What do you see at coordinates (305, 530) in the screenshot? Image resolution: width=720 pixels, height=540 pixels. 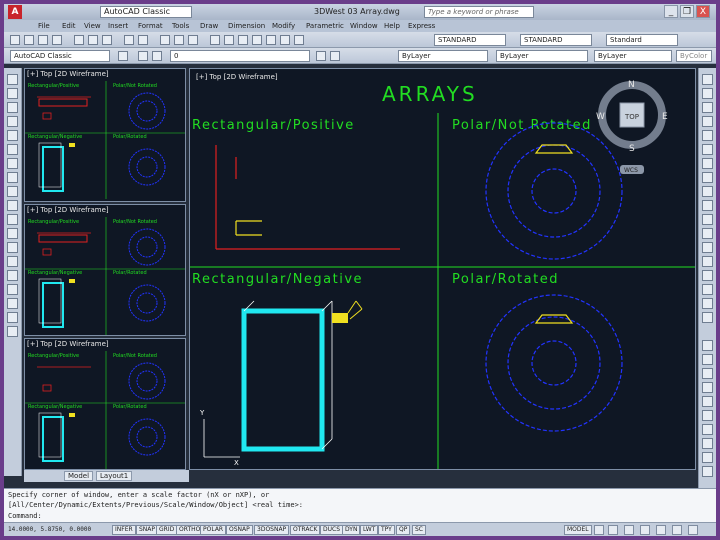 I see `status-otrack: OTRACK` at bounding box center [305, 530].